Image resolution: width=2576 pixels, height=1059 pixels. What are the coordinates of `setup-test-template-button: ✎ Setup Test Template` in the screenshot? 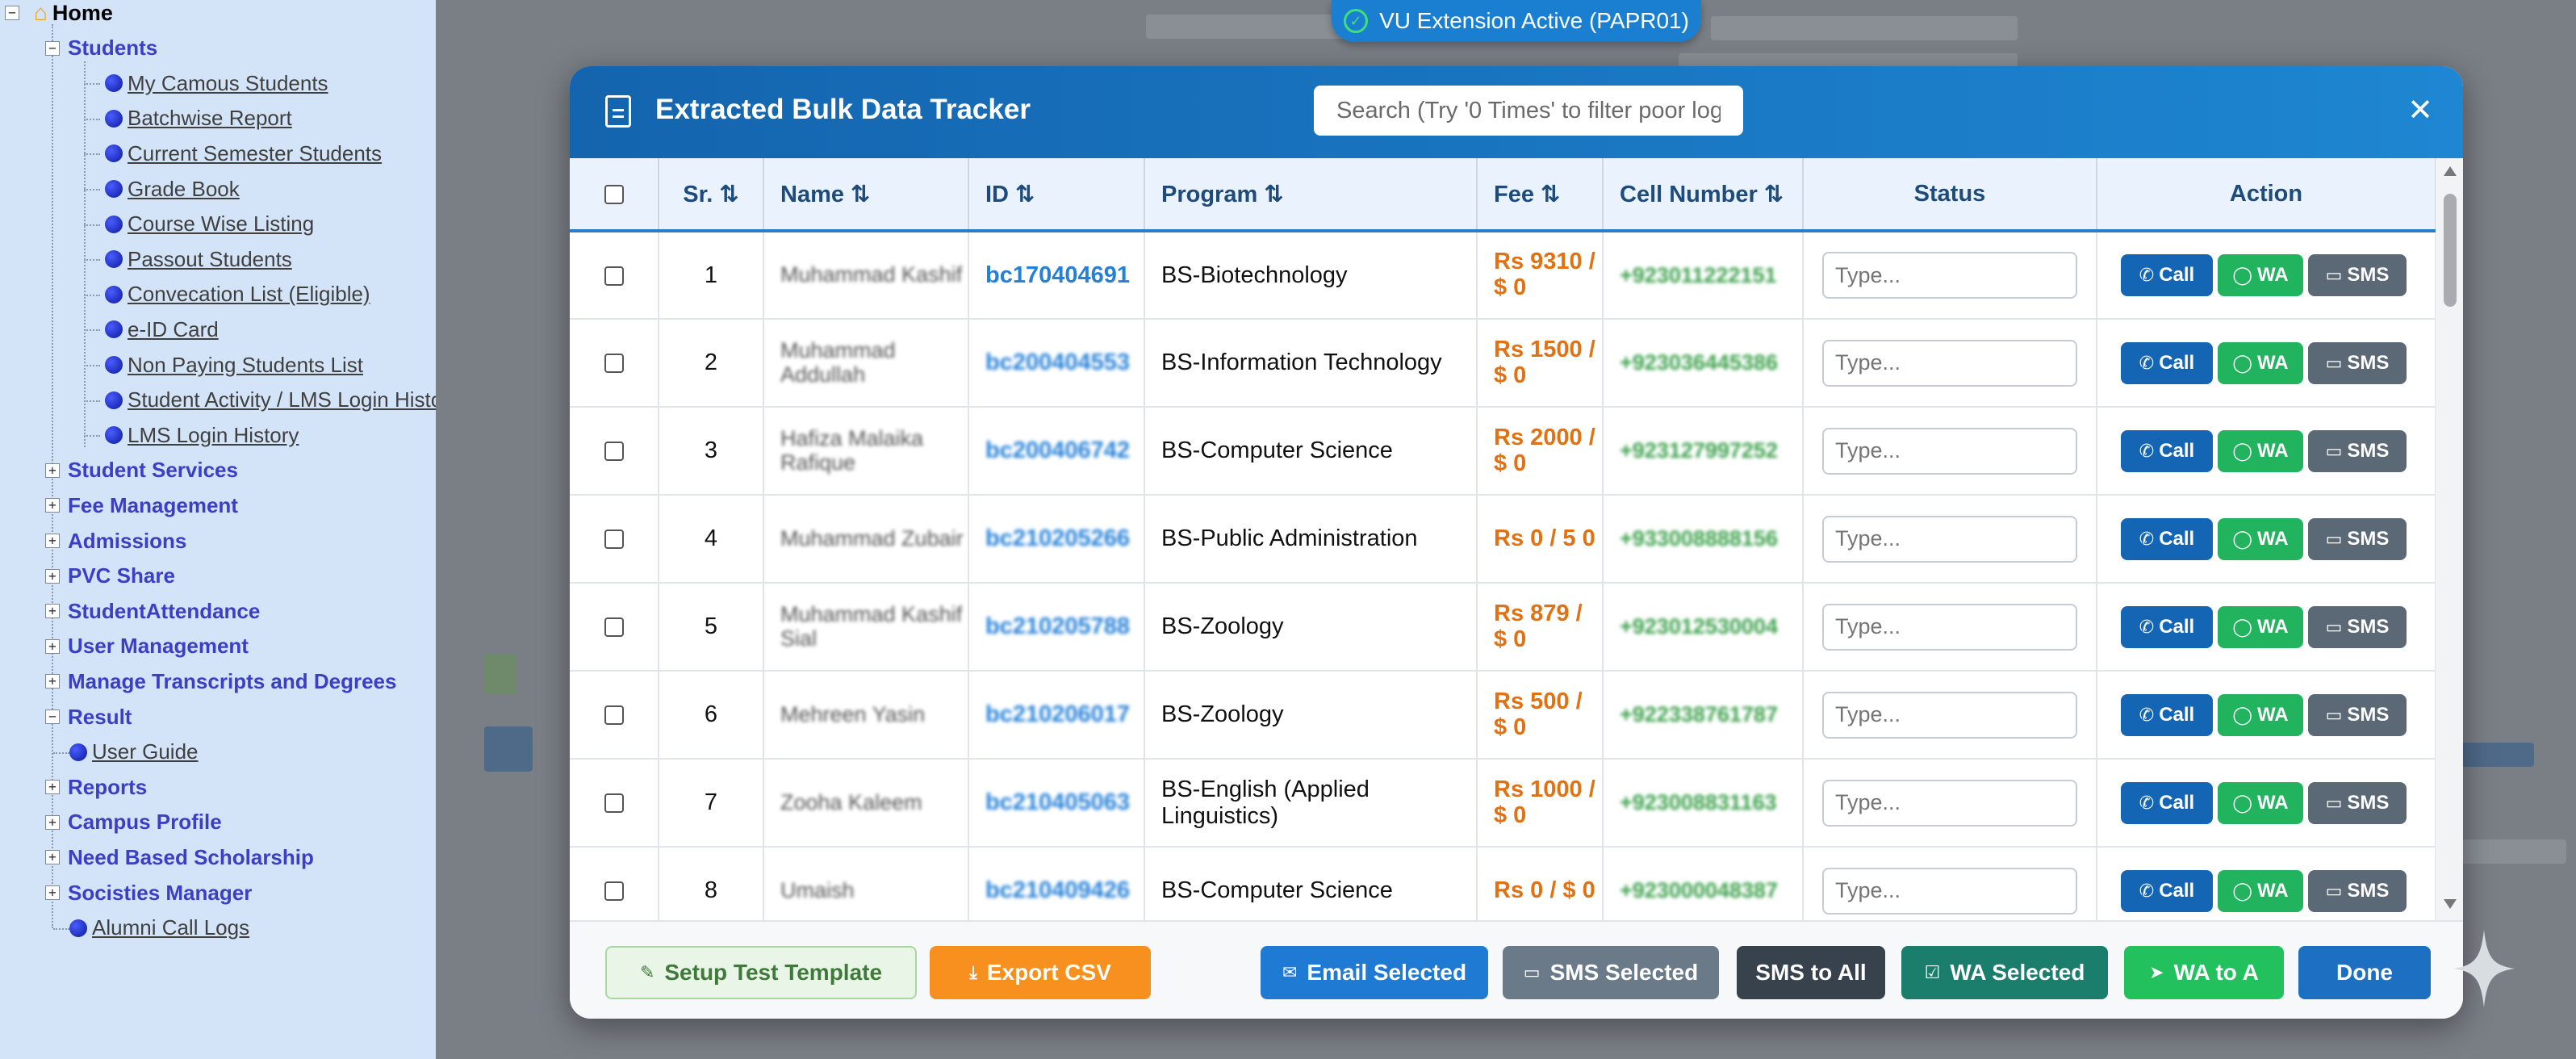 It's located at (761, 972).